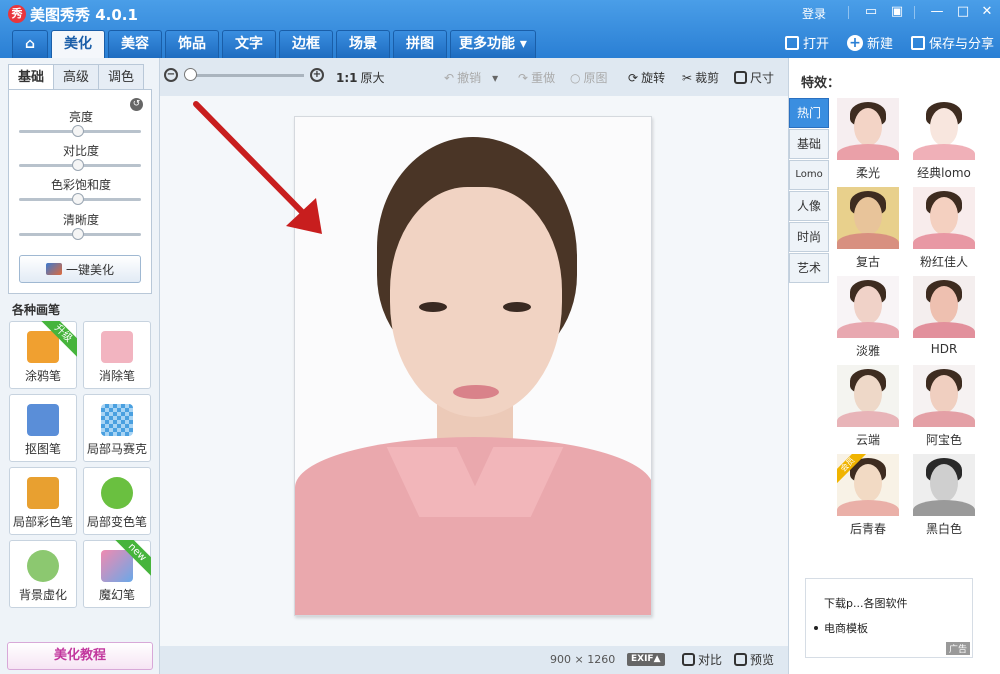  I want to click on brush-bg-blur: 背景虚化, so click(43, 574).